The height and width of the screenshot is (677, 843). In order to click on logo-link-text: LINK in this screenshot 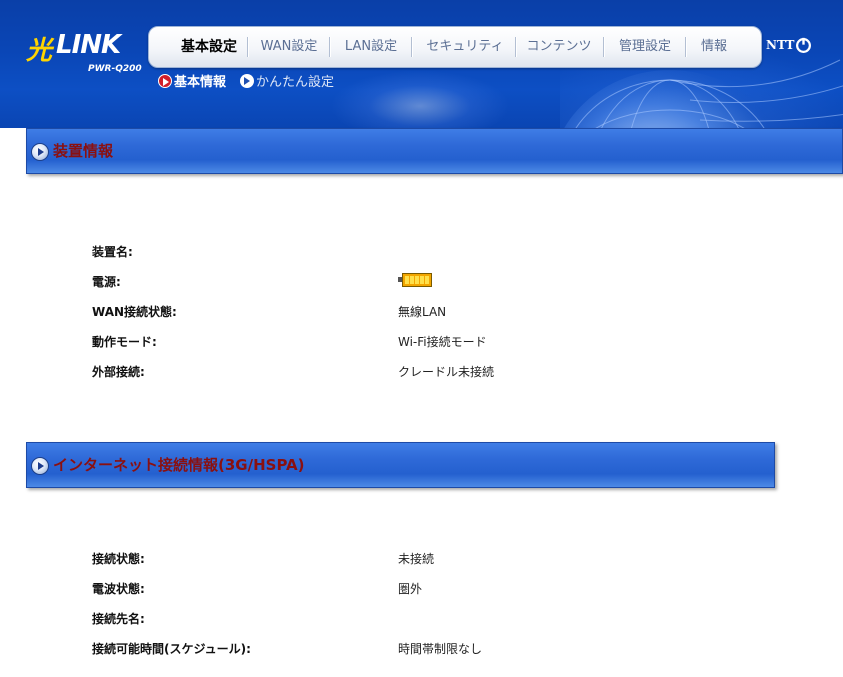, I will do `click(88, 45)`.